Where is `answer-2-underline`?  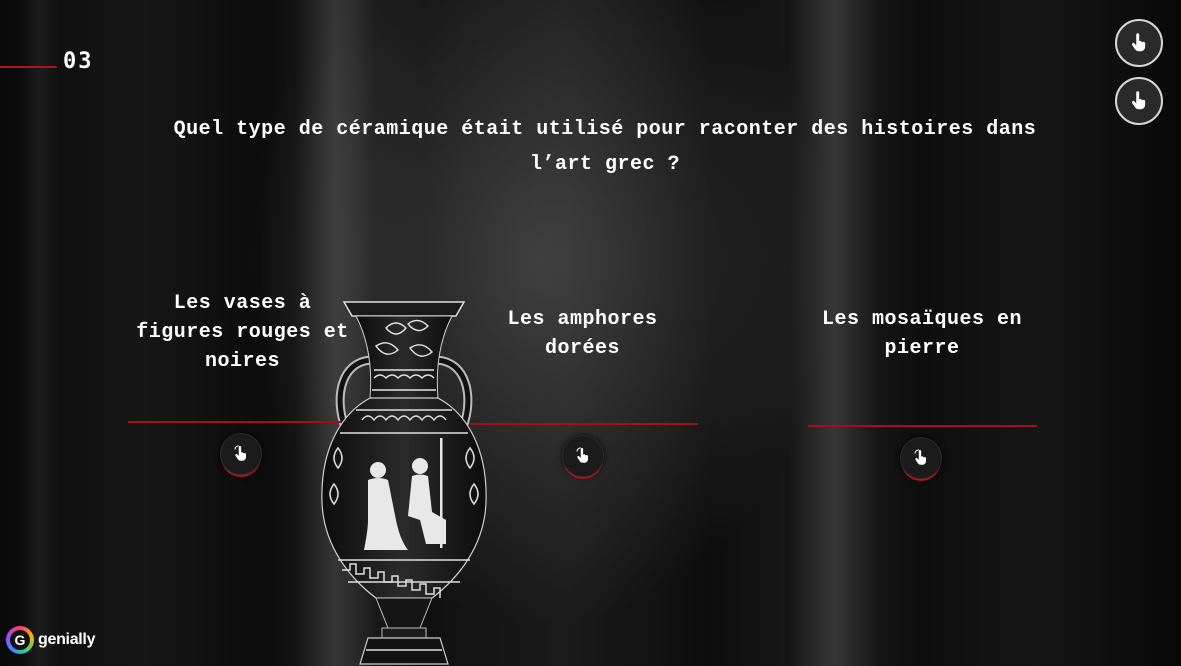 answer-2-underline is located at coordinates (584, 424).